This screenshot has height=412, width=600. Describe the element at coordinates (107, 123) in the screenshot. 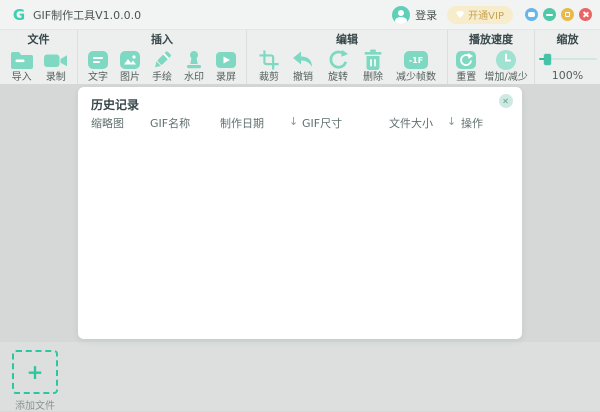

I see `column-thumbnail: 缩略图` at that location.